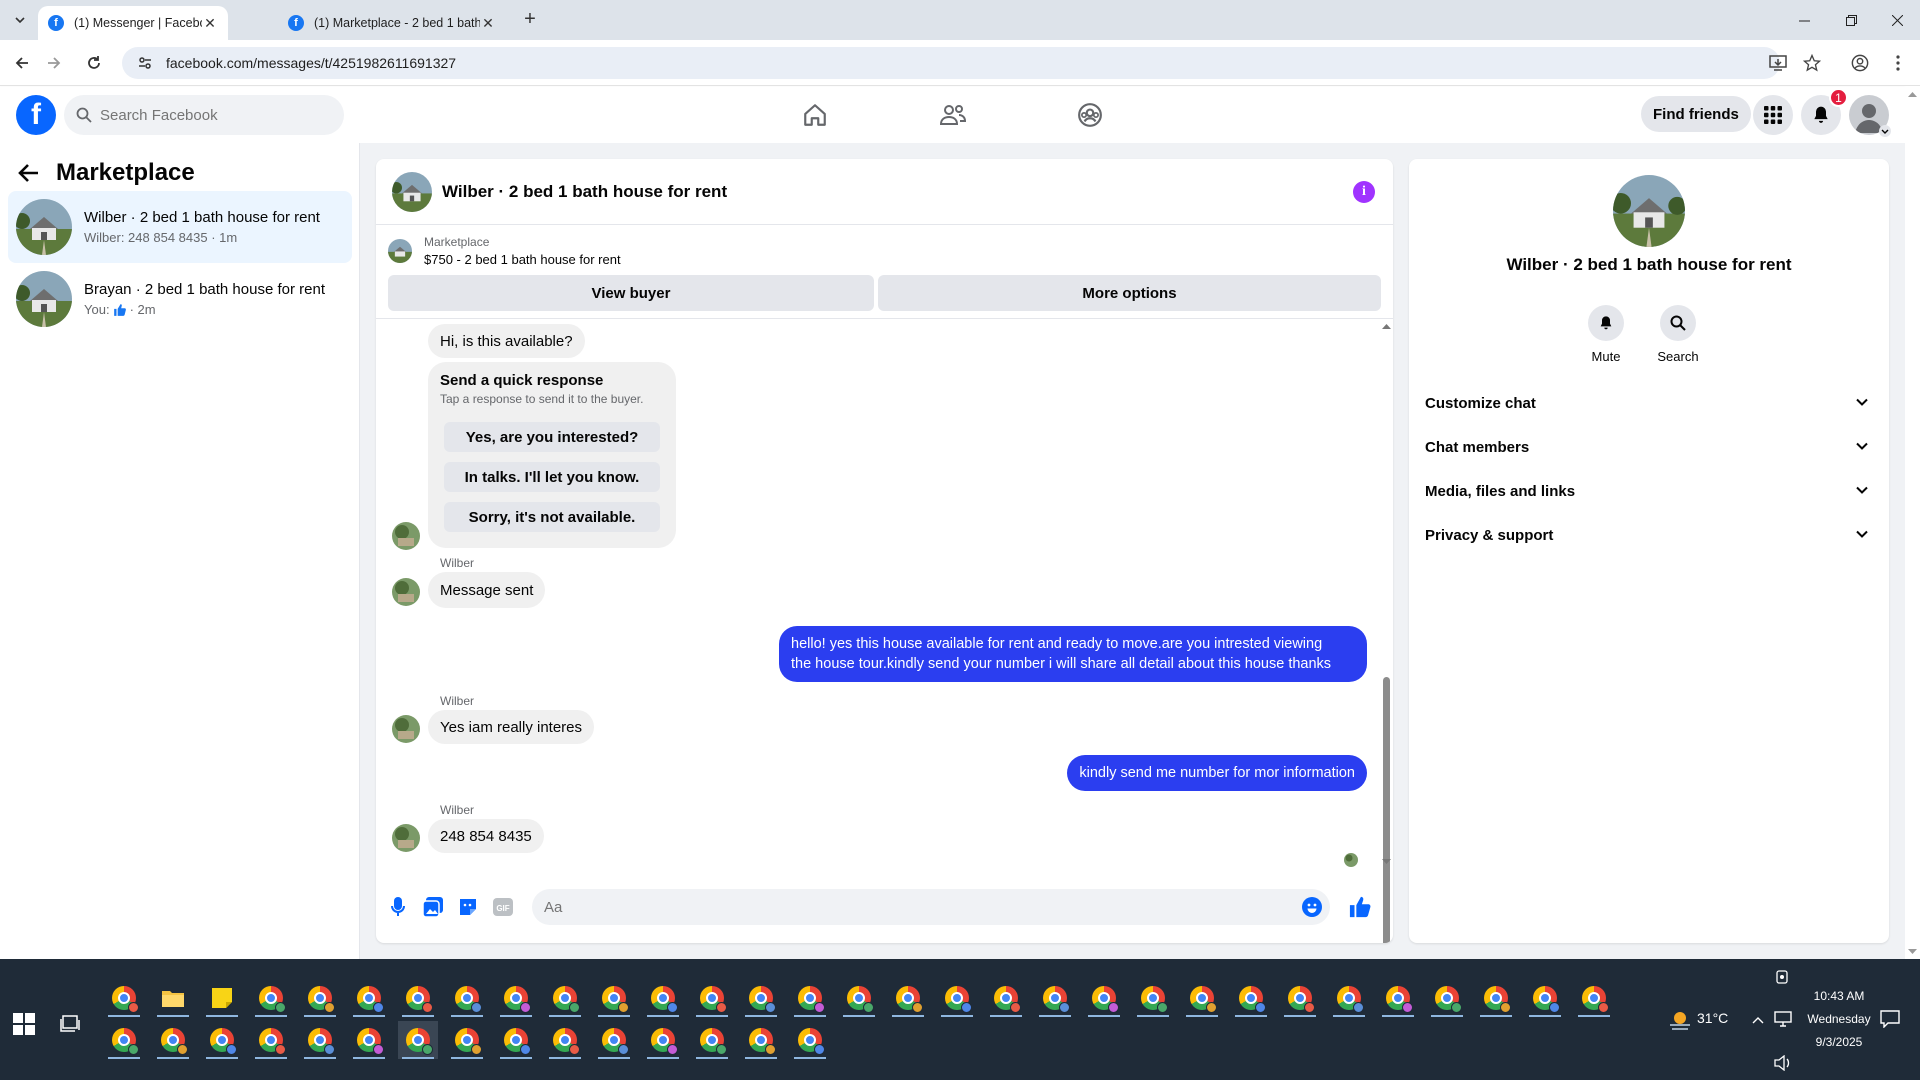  What do you see at coordinates (1386, 326) in the screenshot?
I see `scroll-up-arrow-icon` at bounding box center [1386, 326].